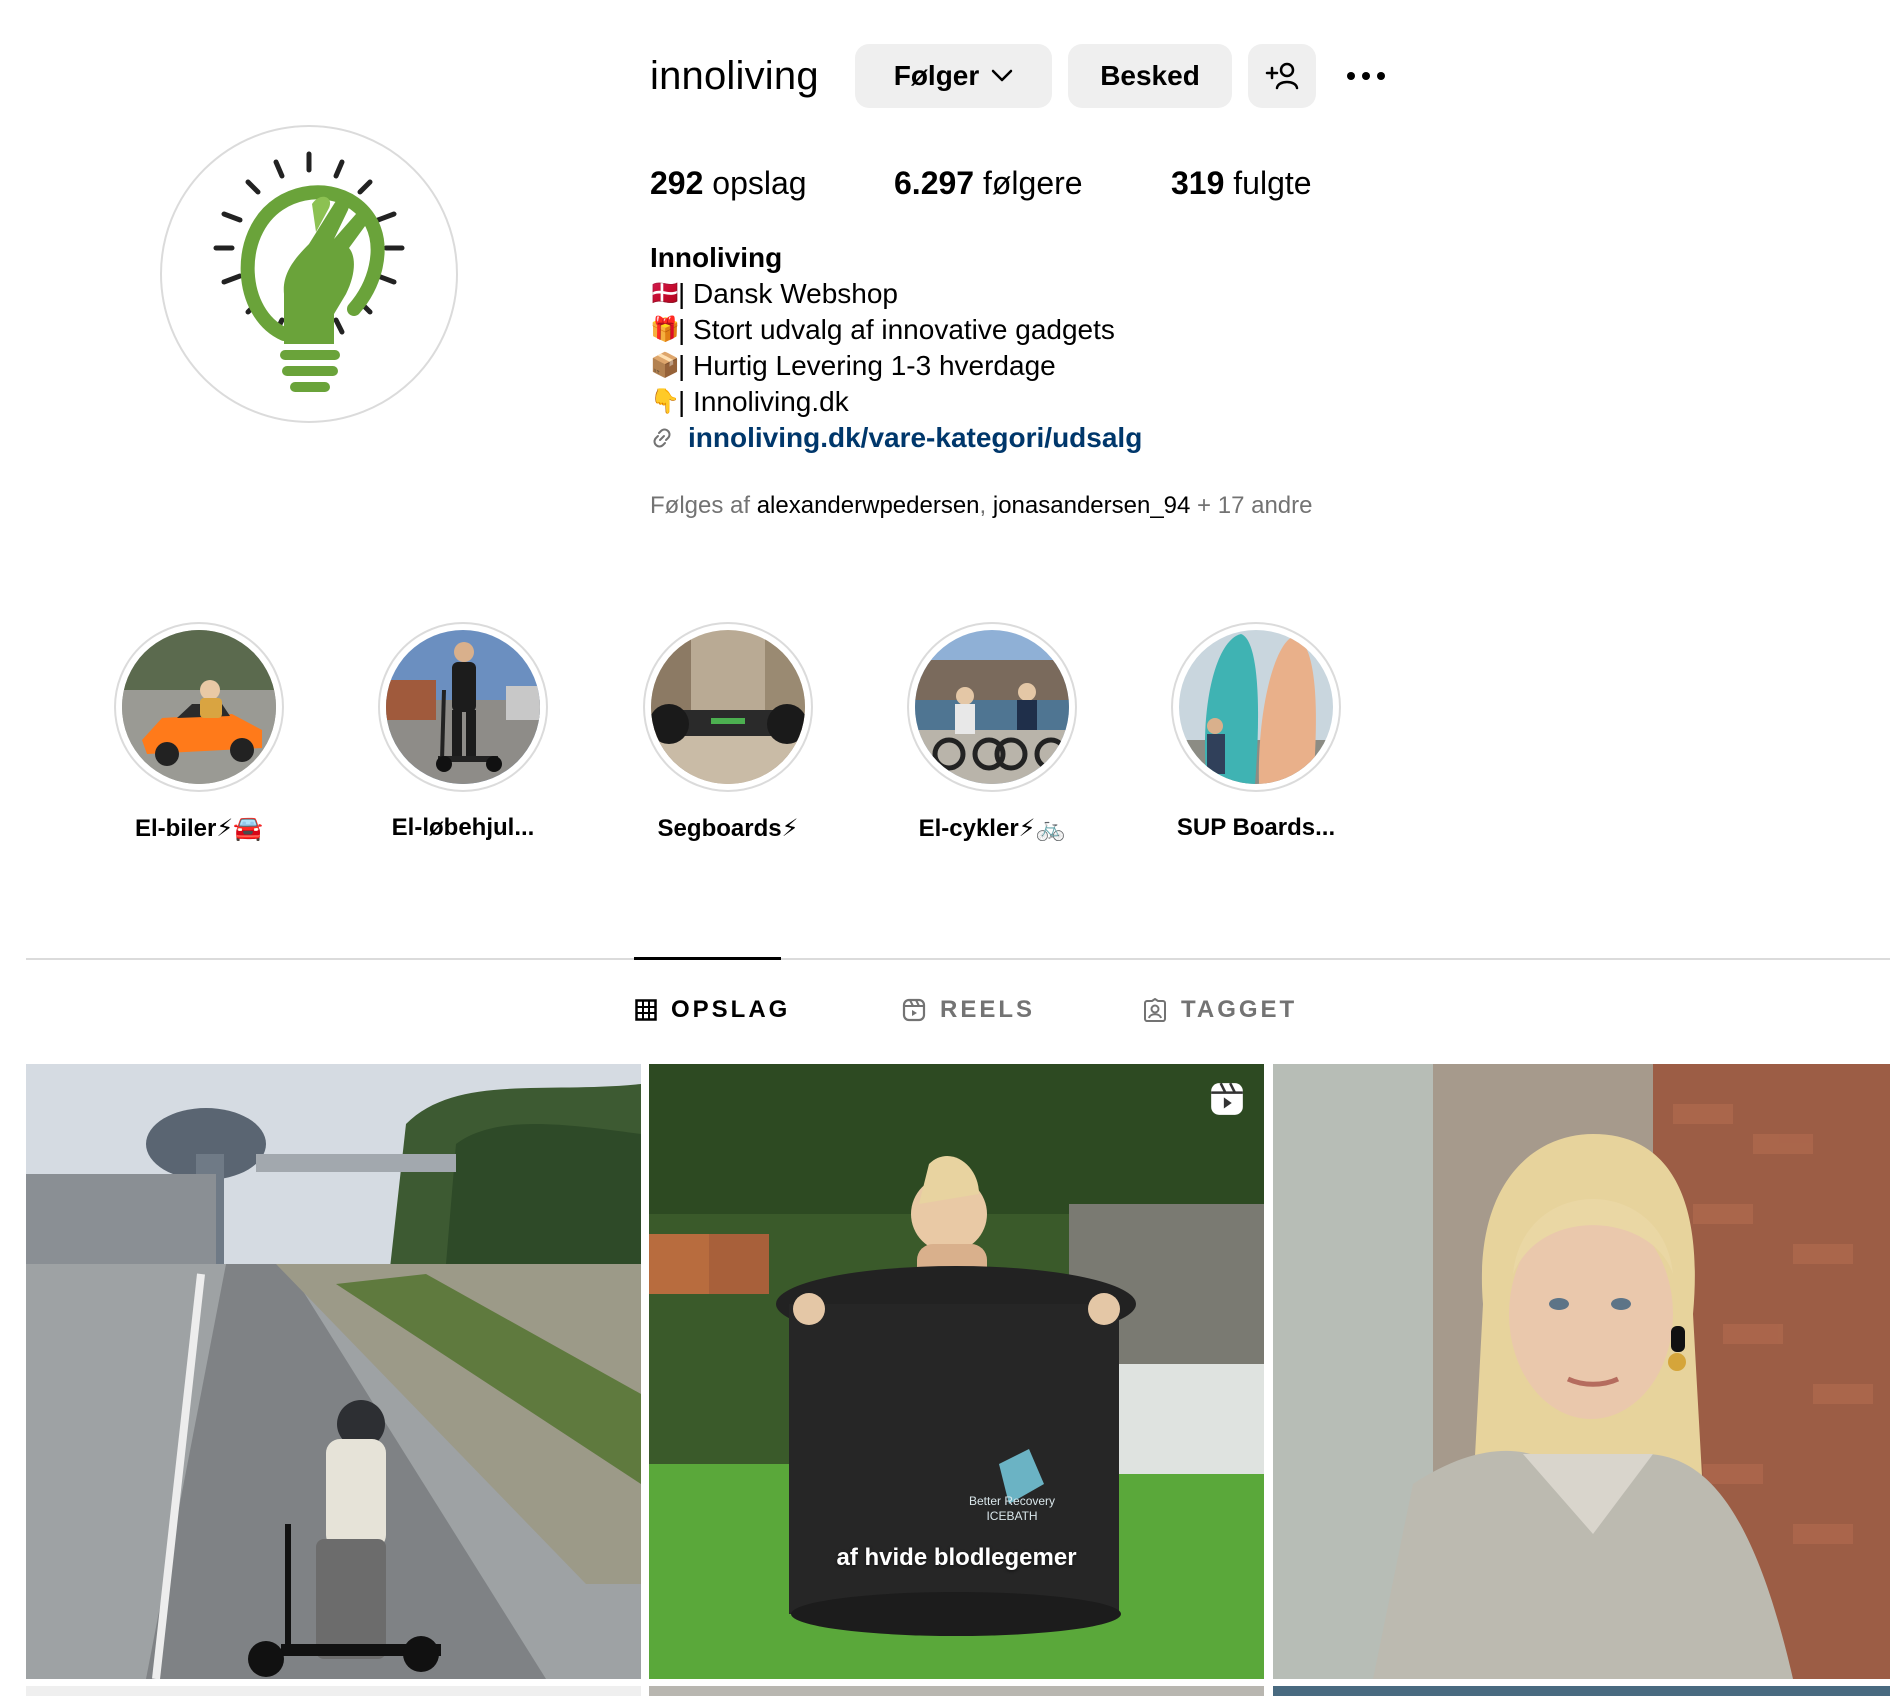 The height and width of the screenshot is (1696, 1890). I want to click on highlight-label: Segboards⚡, so click(728, 828).